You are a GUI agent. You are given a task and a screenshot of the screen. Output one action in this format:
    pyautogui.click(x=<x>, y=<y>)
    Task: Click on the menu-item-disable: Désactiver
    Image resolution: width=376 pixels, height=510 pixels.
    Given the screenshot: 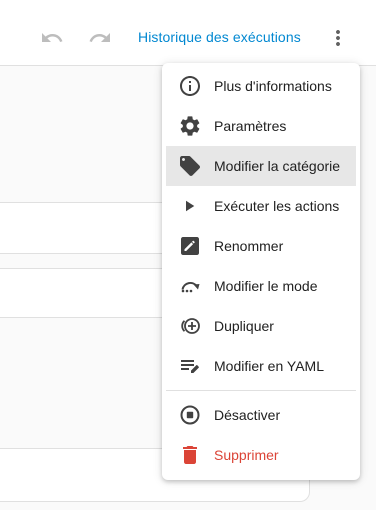 What is the action you would take?
    pyautogui.click(x=261, y=415)
    